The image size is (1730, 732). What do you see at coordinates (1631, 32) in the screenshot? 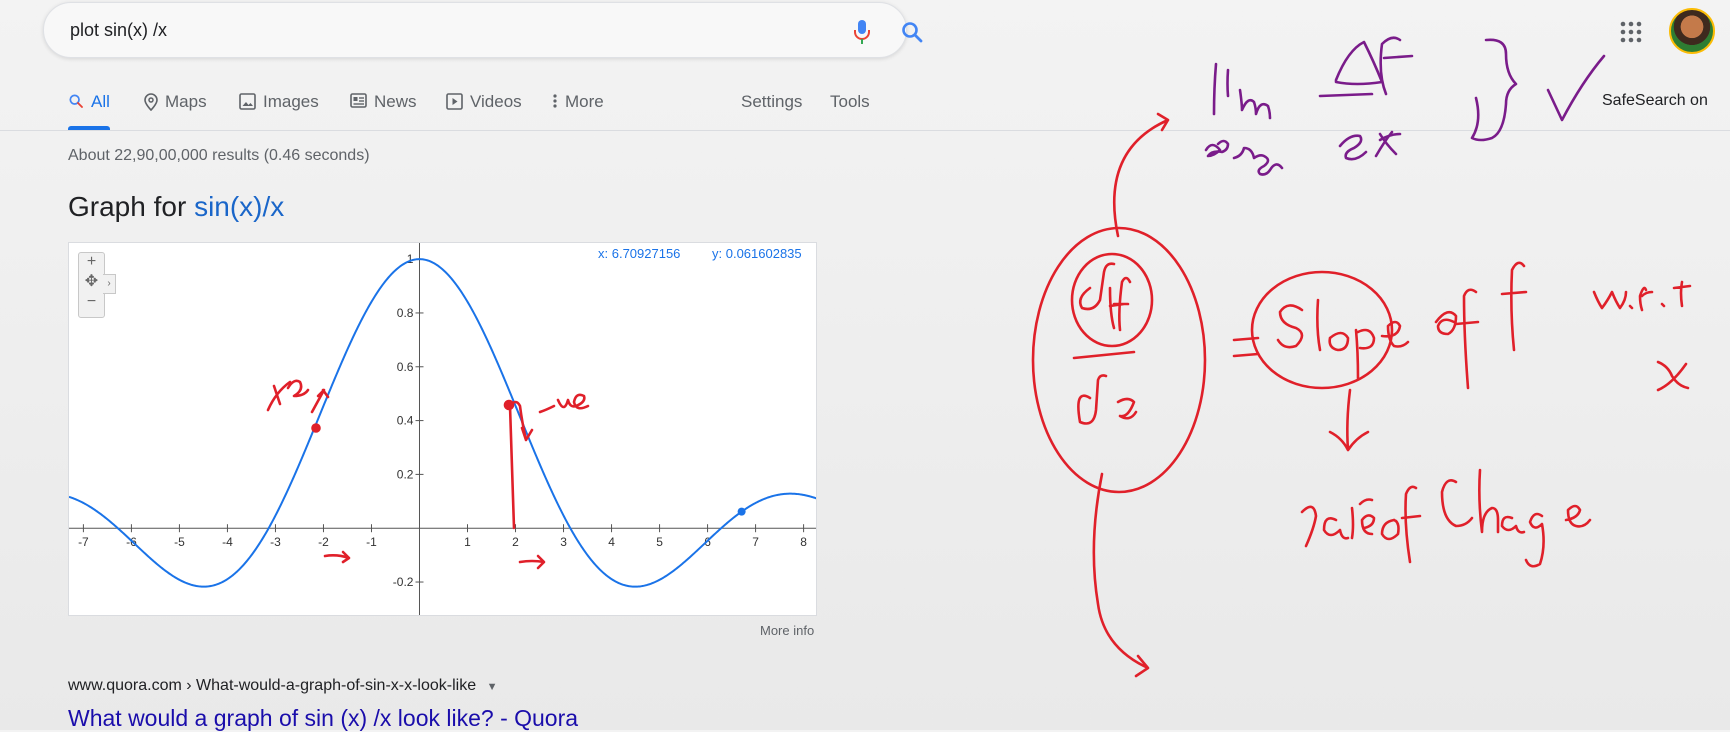
I see `apps-grid-icon` at bounding box center [1631, 32].